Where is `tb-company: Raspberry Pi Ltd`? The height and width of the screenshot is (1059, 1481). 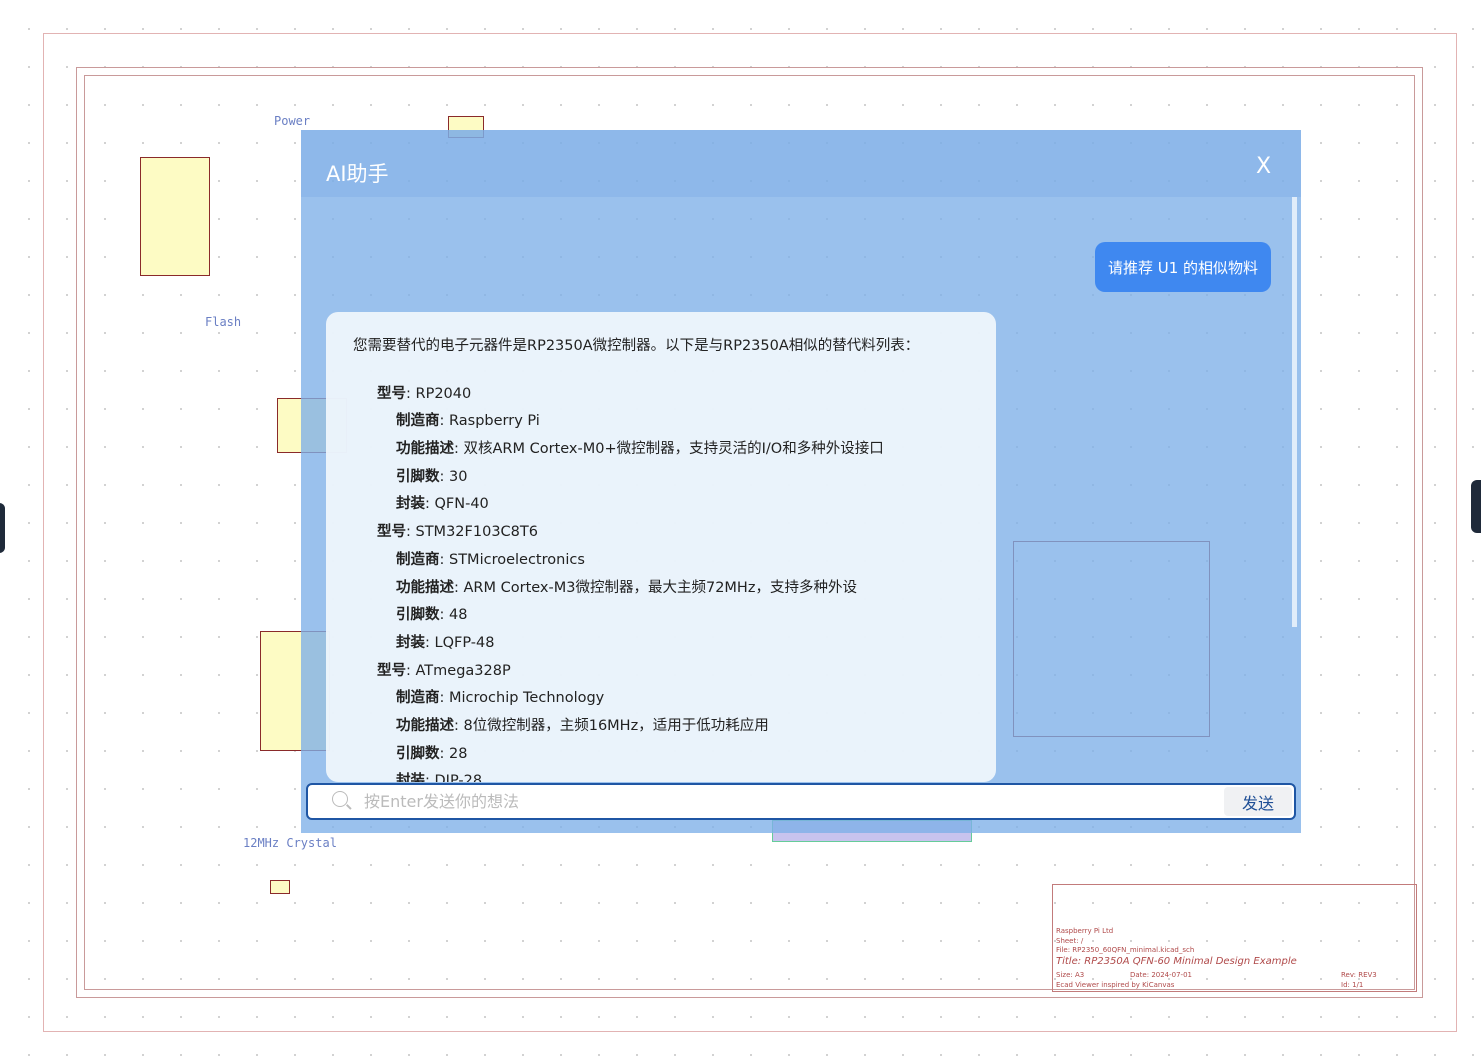
tb-company: Raspberry Pi Ltd is located at coordinates (1085, 931).